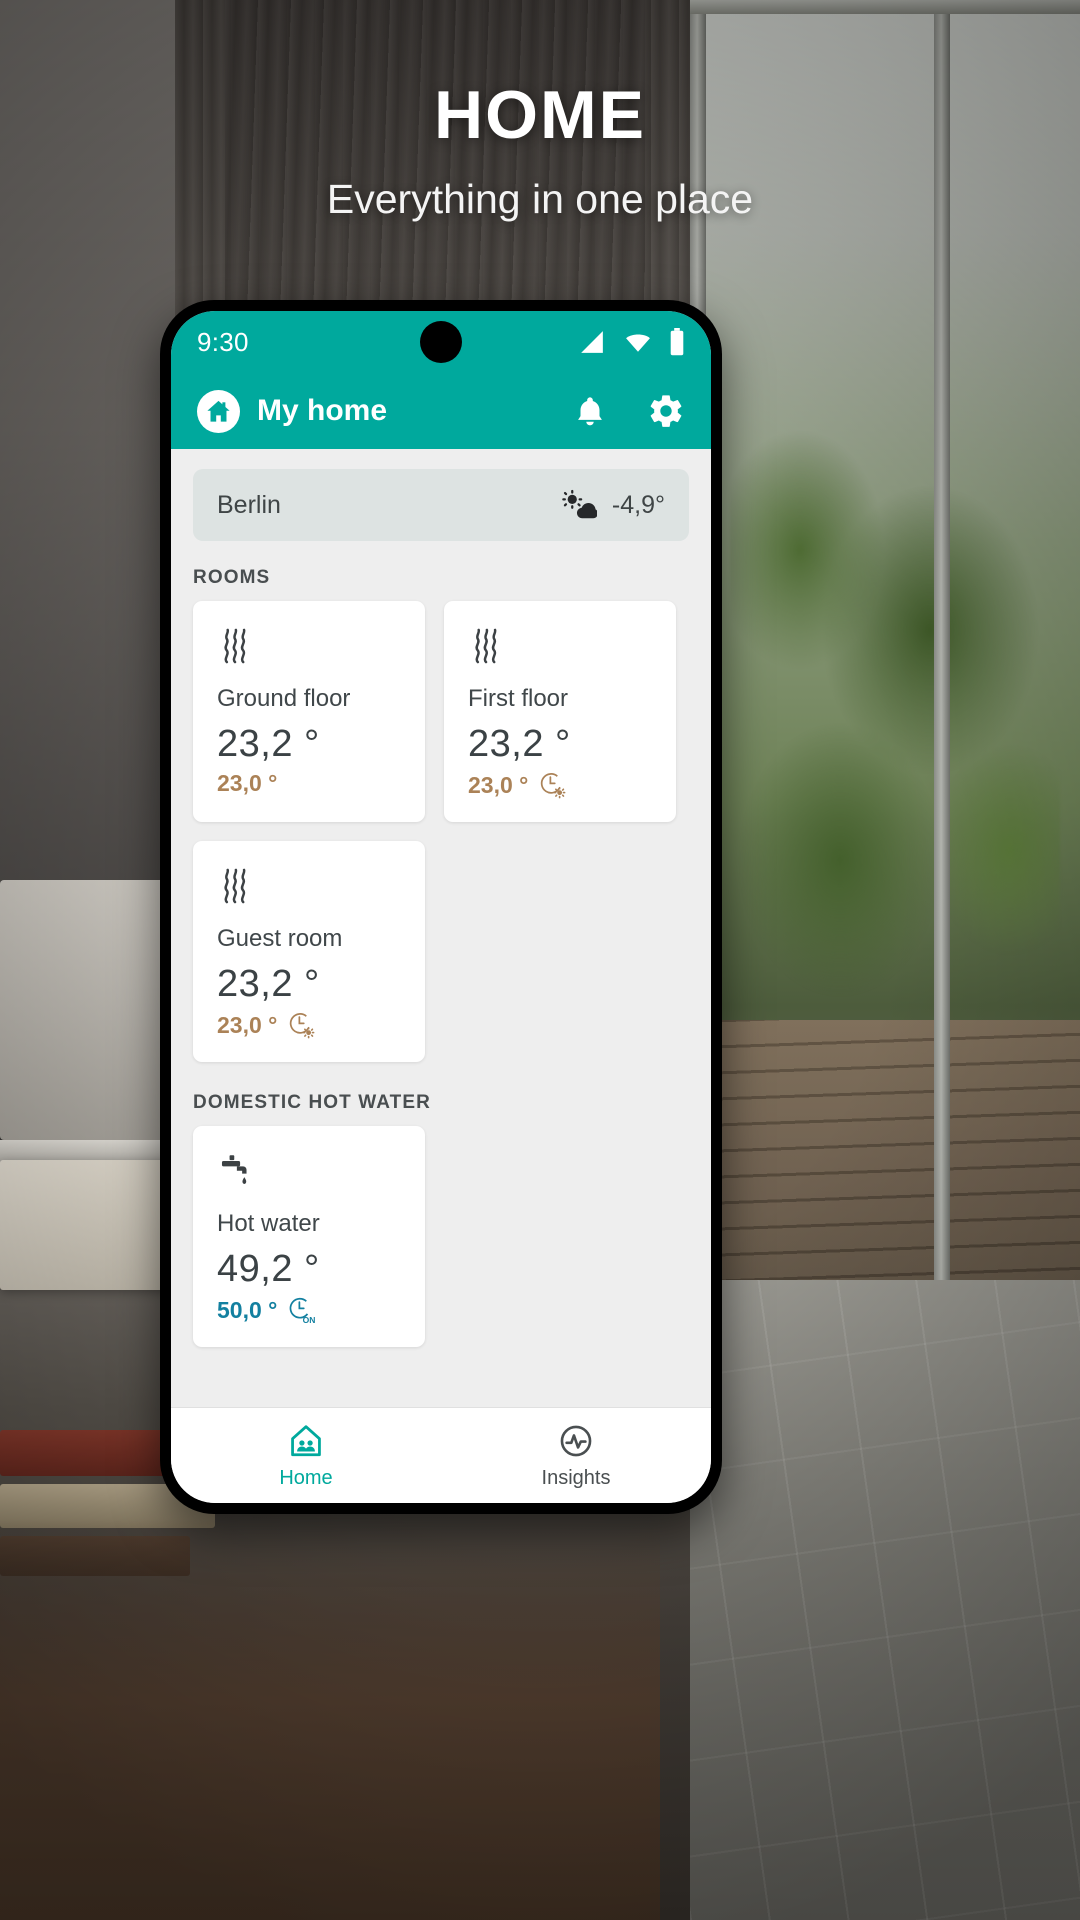 This screenshot has height=1920, width=1080. I want to click on room-card: Ground floor 23,2 ° 23,0 °, so click(309, 711).